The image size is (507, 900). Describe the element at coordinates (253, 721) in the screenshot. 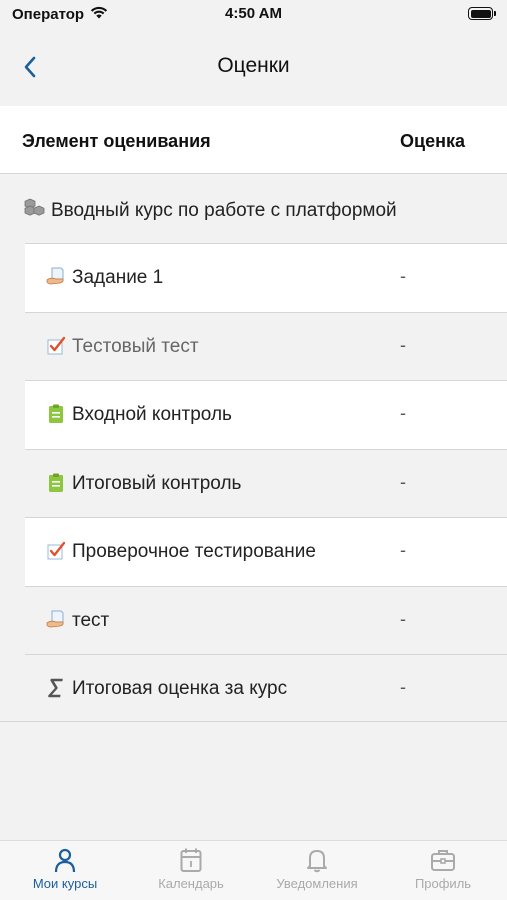

I see `list-divider` at that location.